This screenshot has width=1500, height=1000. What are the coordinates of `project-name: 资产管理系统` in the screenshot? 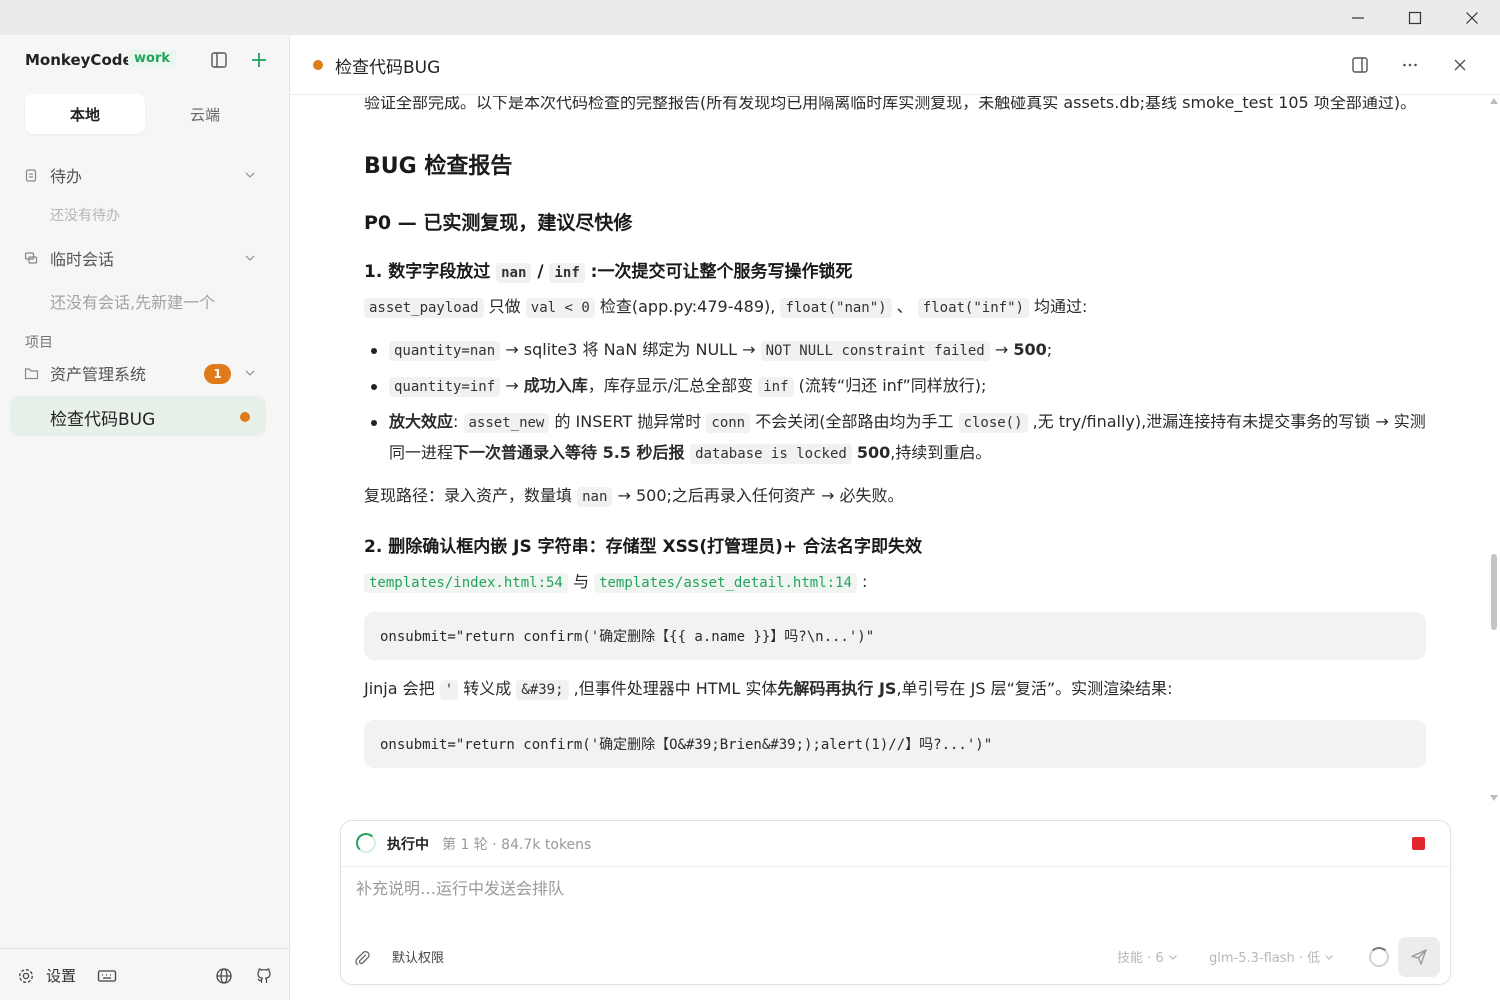 It's located at (98, 374).